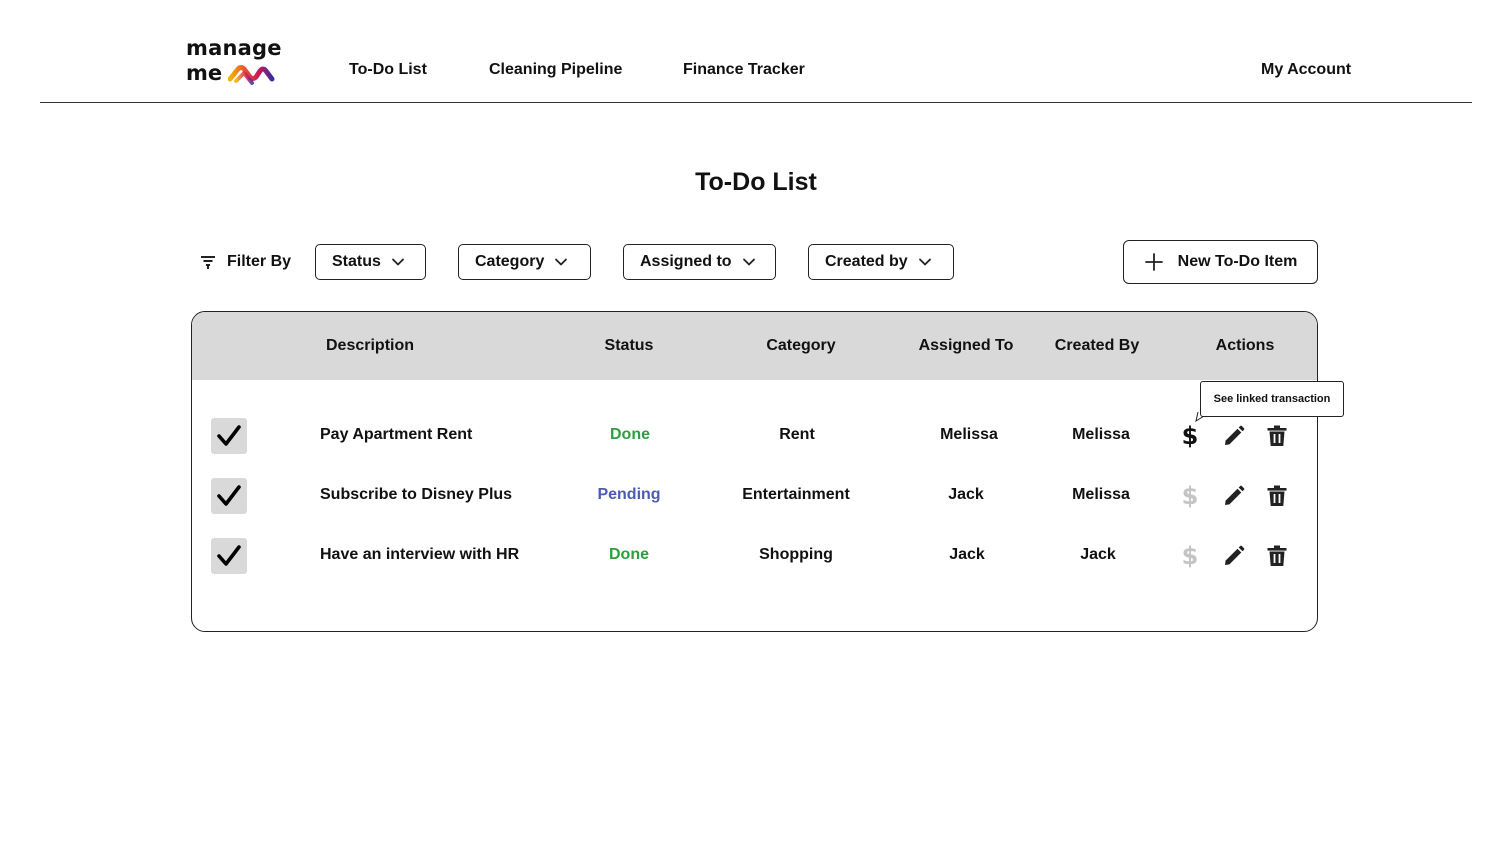 Image resolution: width=1512 pixels, height=841 pixels. I want to click on column-header-description: Description, so click(370, 345).